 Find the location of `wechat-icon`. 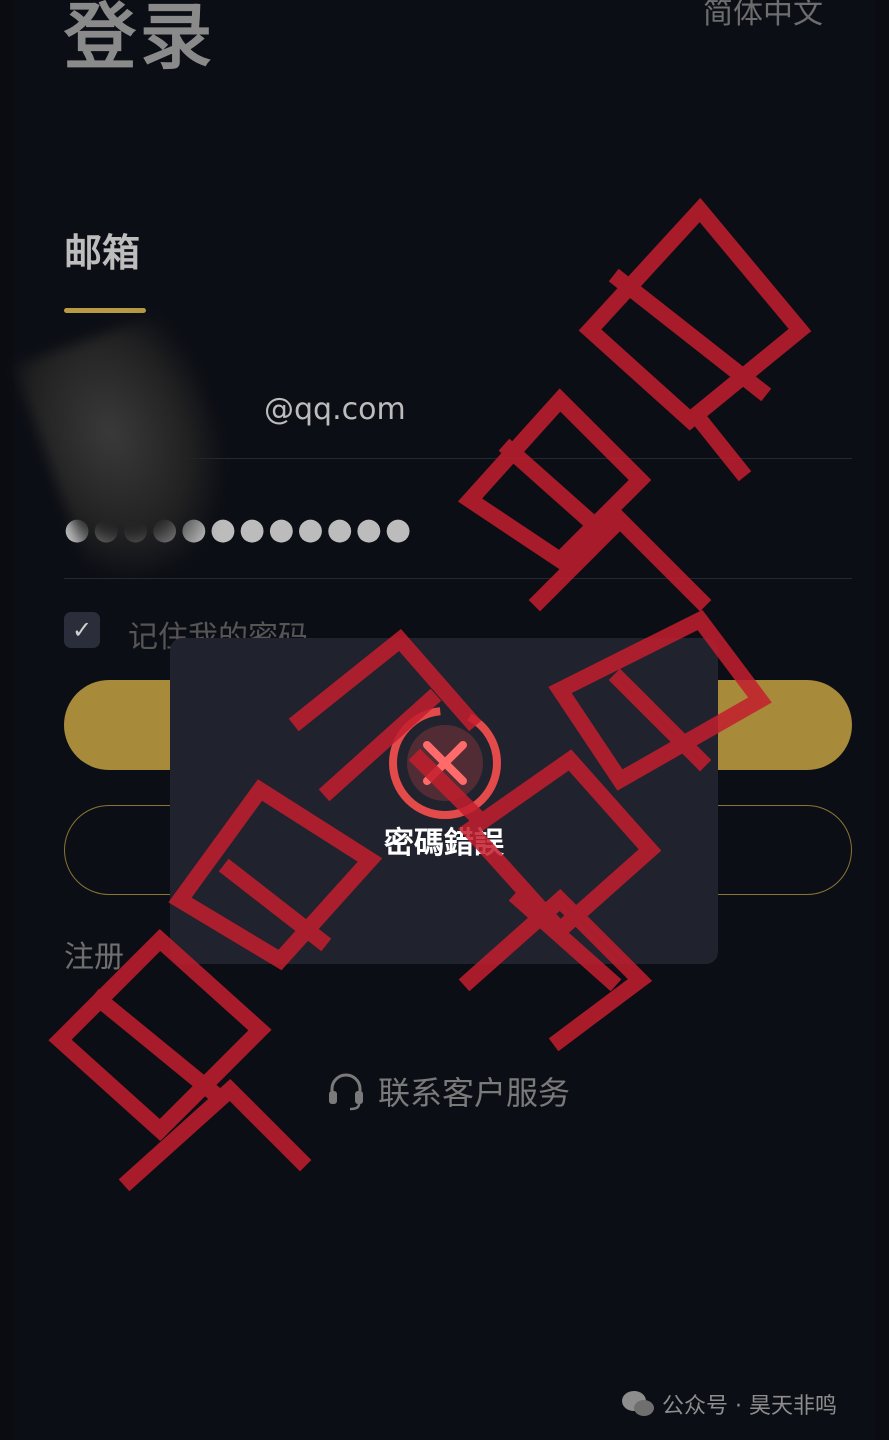

wechat-icon is located at coordinates (638, 1403).